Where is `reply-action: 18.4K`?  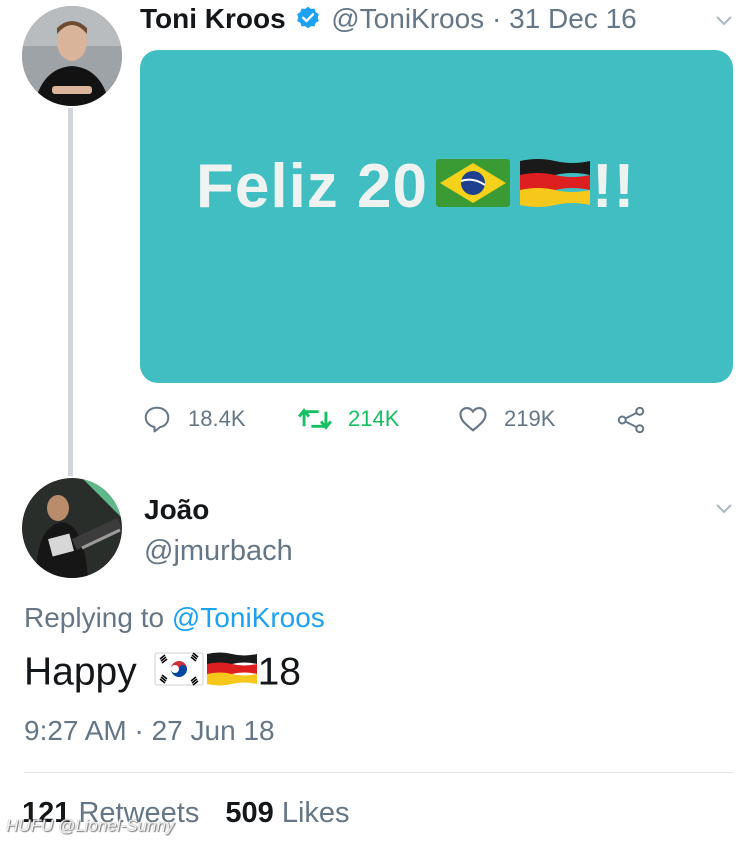 reply-action: 18.4K is located at coordinates (194, 419).